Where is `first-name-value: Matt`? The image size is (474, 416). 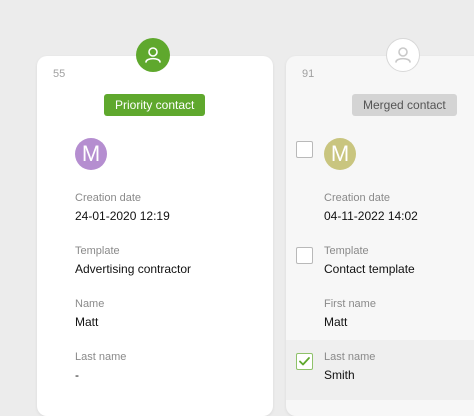 first-name-value: Matt is located at coordinates (336, 322).